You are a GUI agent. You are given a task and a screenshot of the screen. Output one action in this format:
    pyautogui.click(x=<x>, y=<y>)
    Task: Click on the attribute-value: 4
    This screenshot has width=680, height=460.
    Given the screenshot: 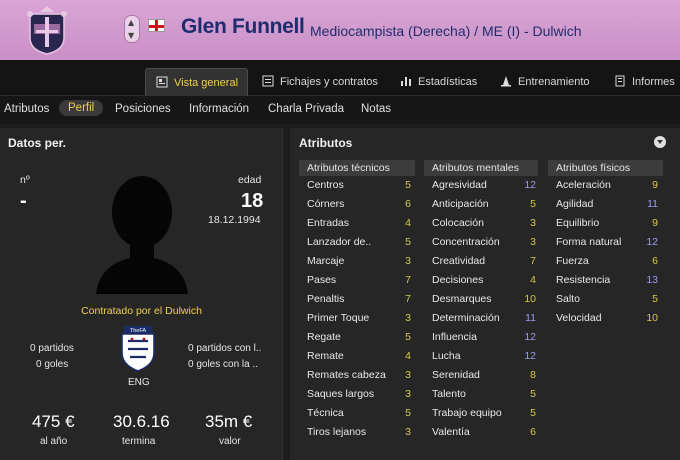 What is the action you would take?
    pyautogui.click(x=408, y=356)
    